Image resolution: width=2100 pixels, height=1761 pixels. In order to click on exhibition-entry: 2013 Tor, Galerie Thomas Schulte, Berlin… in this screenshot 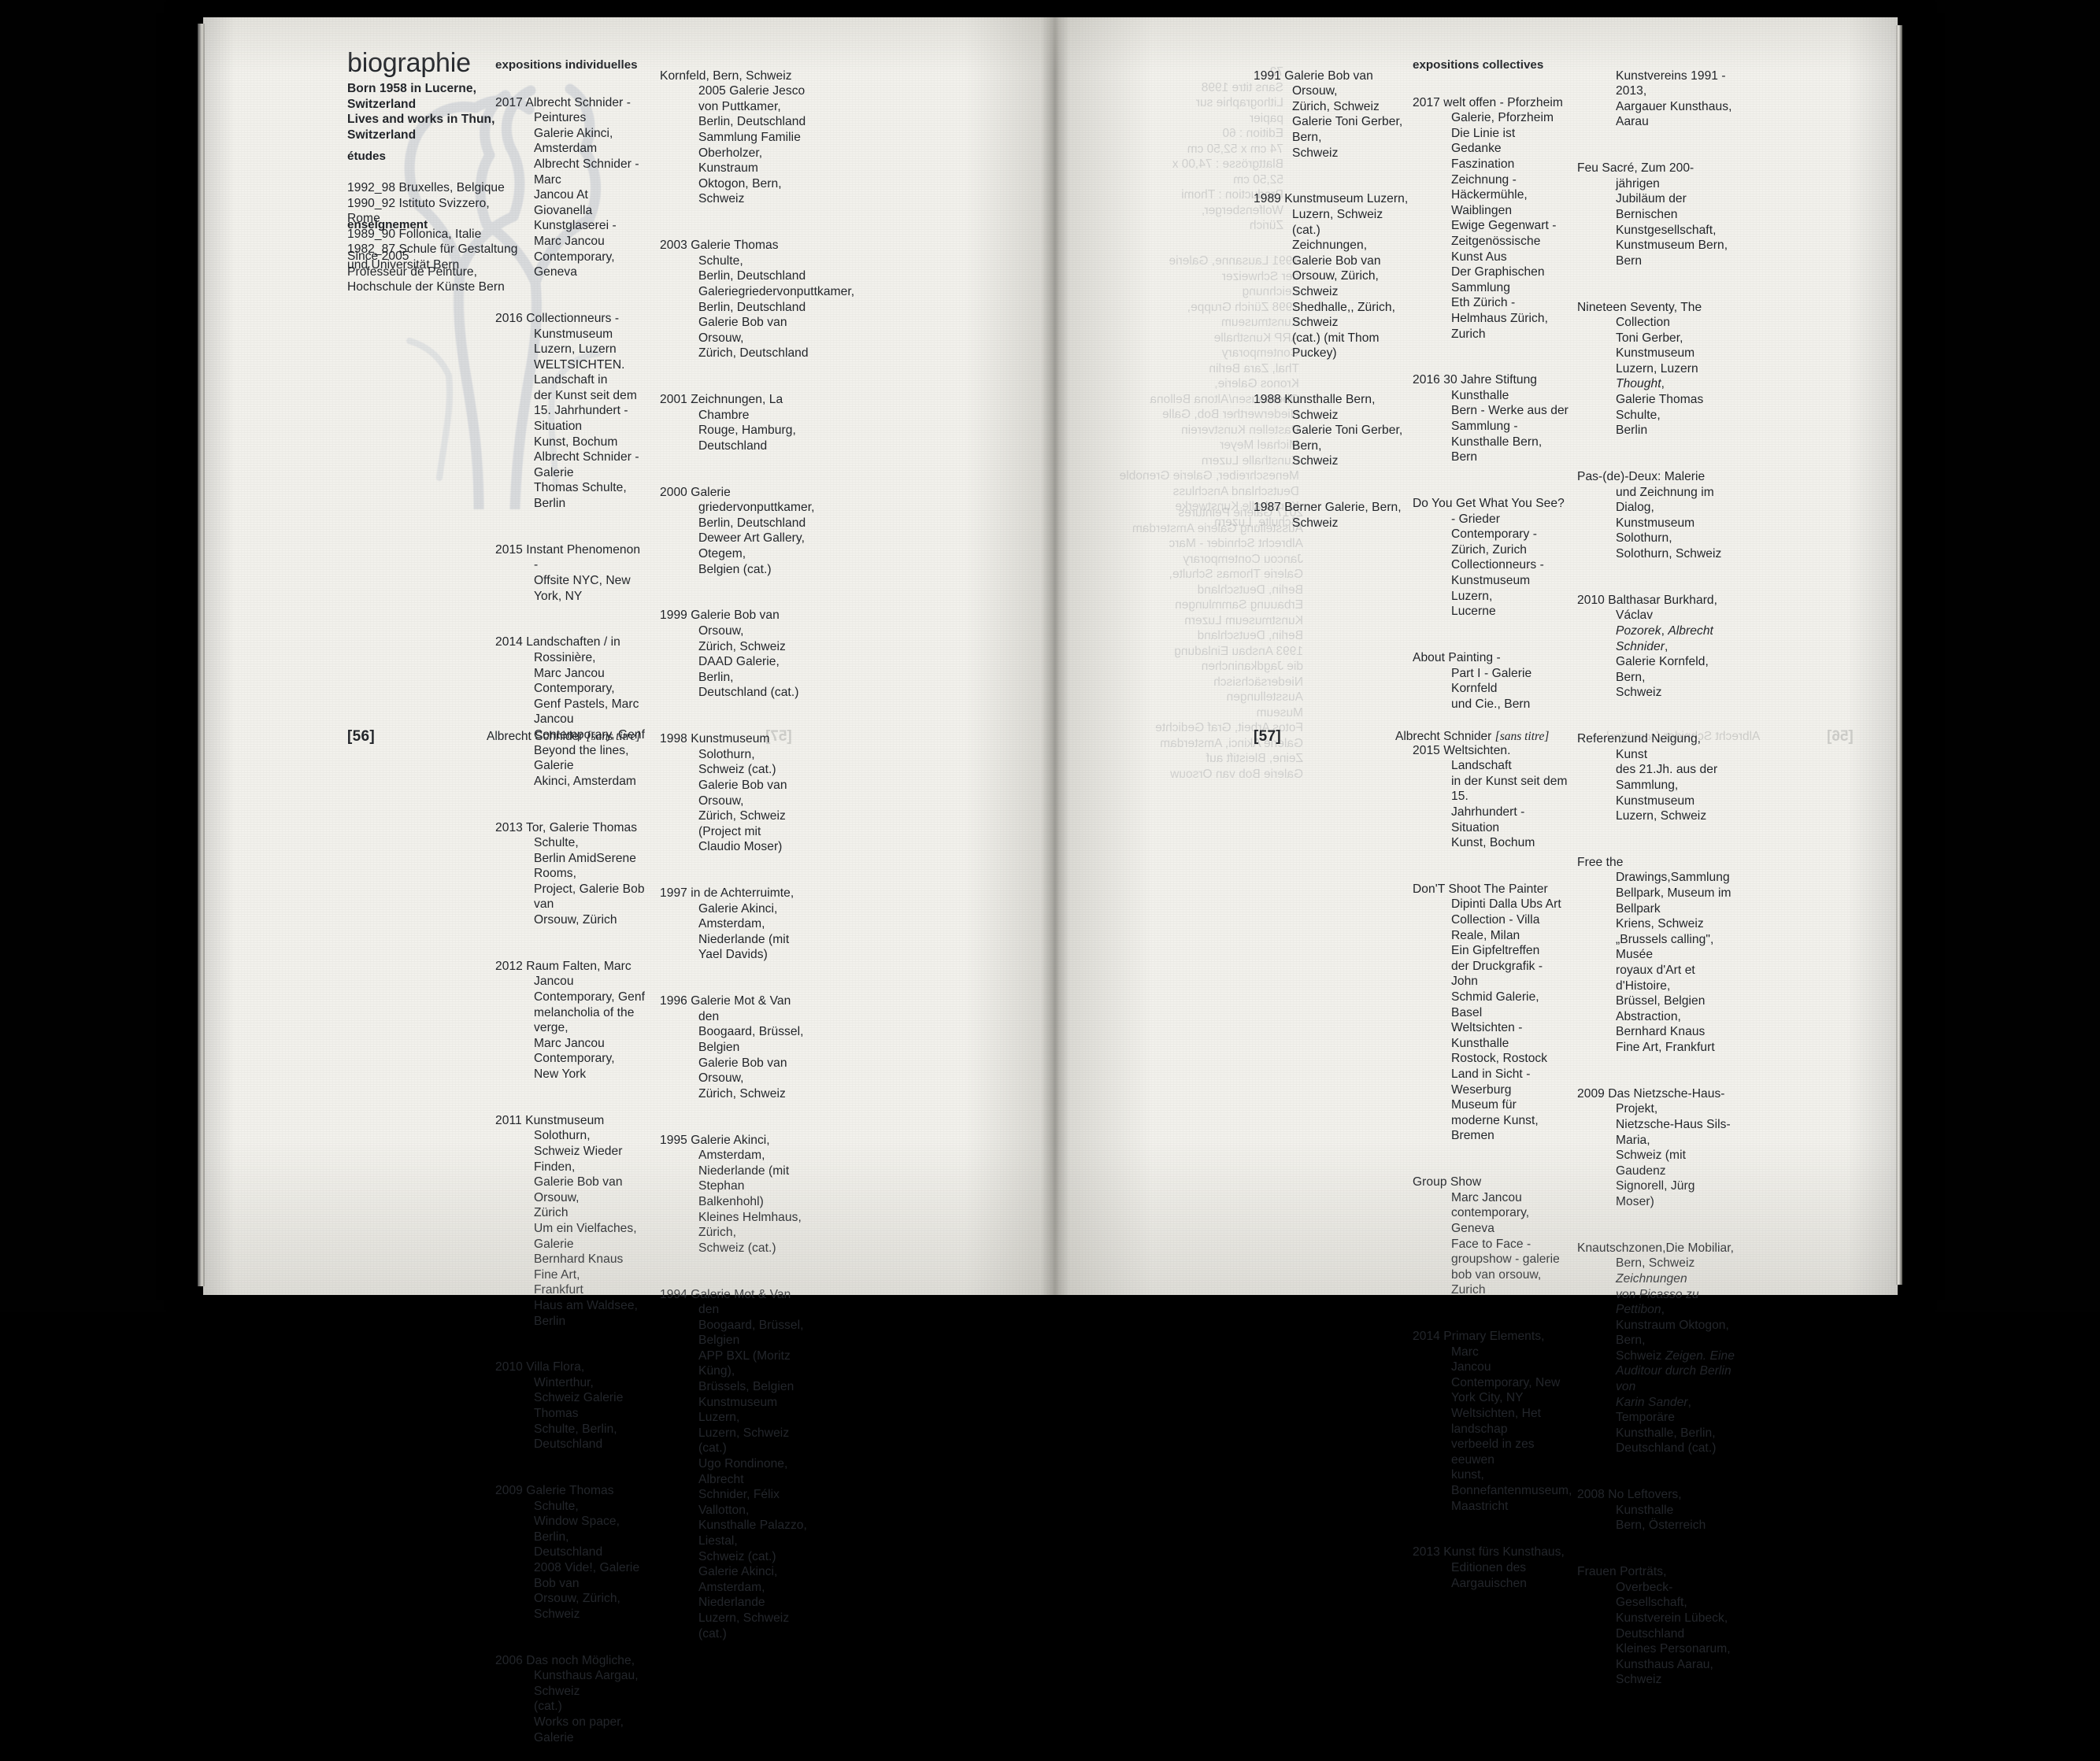, I will do `click(570, 874)`.